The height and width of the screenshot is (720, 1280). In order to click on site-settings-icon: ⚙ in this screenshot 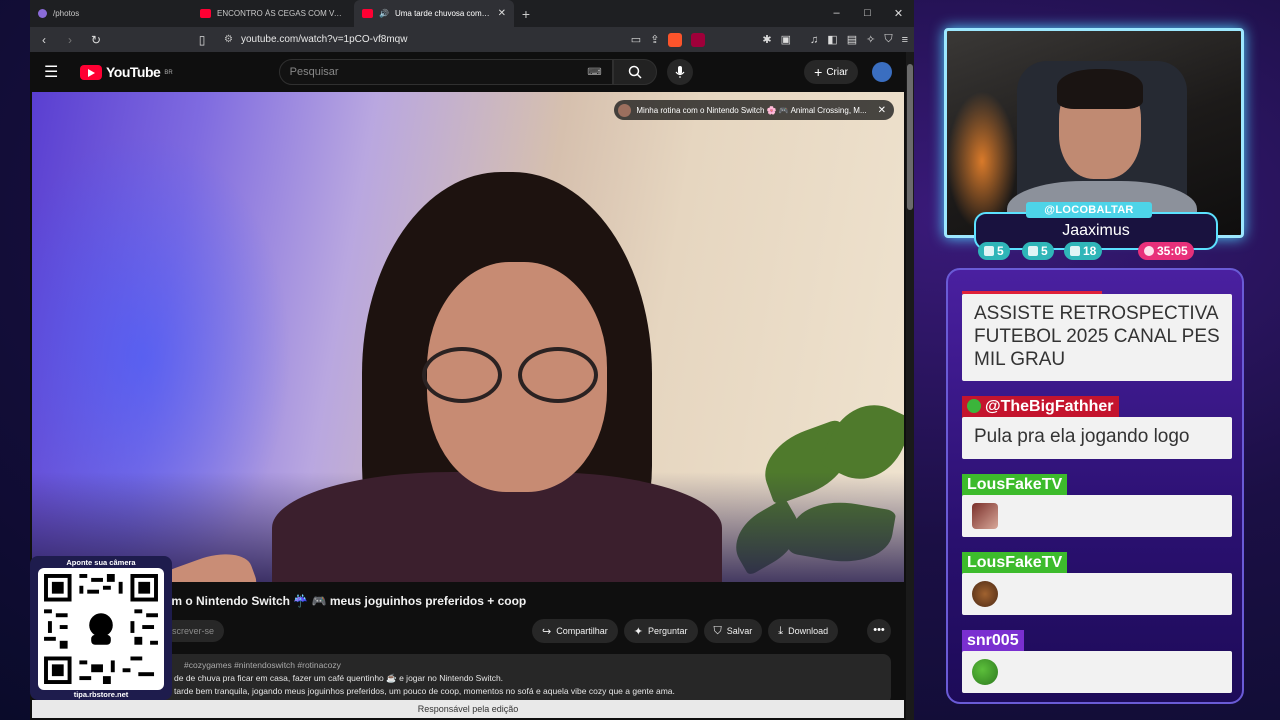, I will do `click(228, 39)`.